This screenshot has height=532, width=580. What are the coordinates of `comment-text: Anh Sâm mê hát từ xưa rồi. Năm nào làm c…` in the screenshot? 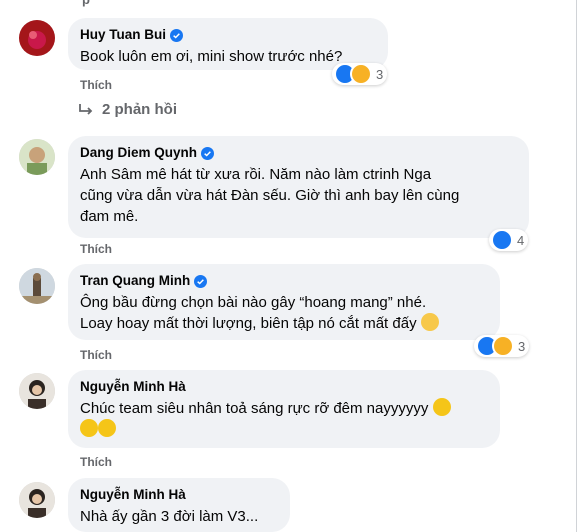 It's located at (270, 195).